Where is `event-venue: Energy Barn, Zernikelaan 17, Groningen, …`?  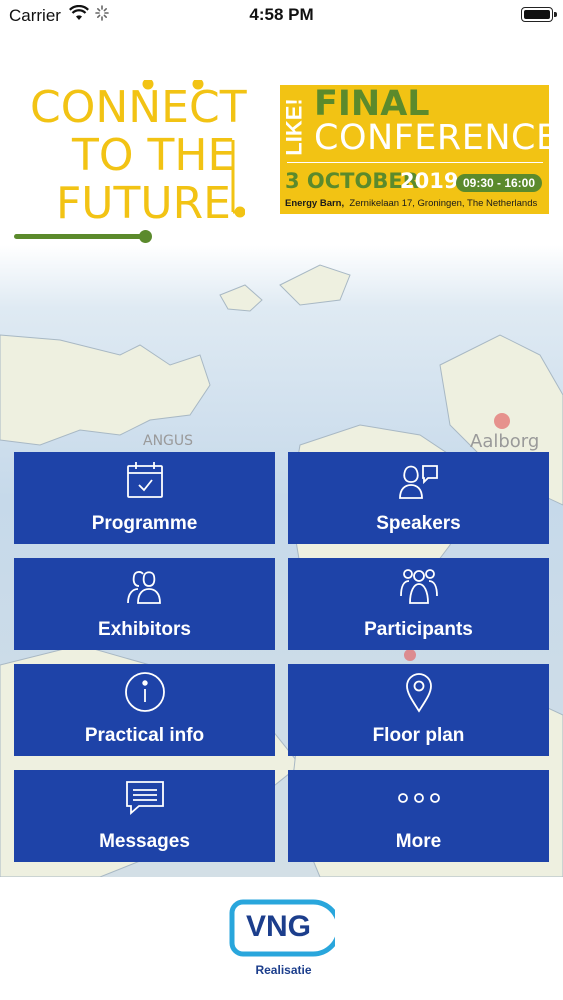 event-venue: Energy Barn, Zernikelaan 17, Groningen, … is located at coordinates (411, 203).